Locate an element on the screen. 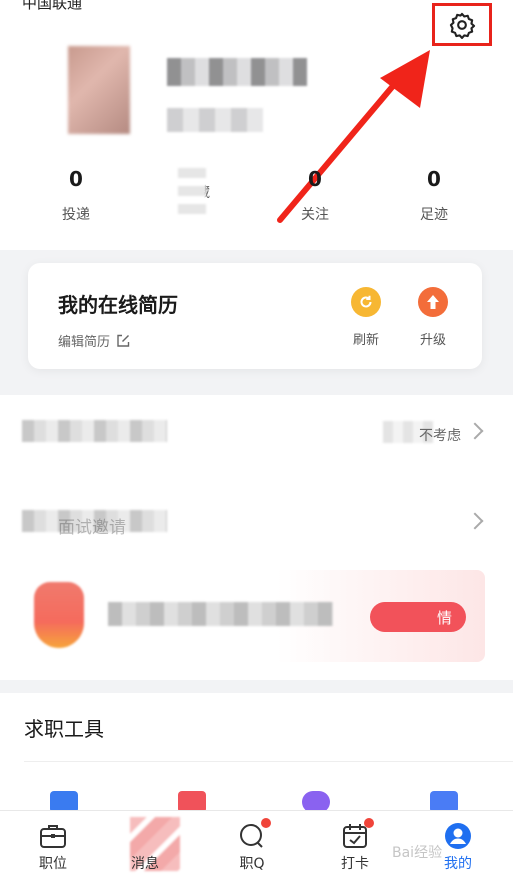  tab-messages: 消息 is located at coordinates (145, 845).